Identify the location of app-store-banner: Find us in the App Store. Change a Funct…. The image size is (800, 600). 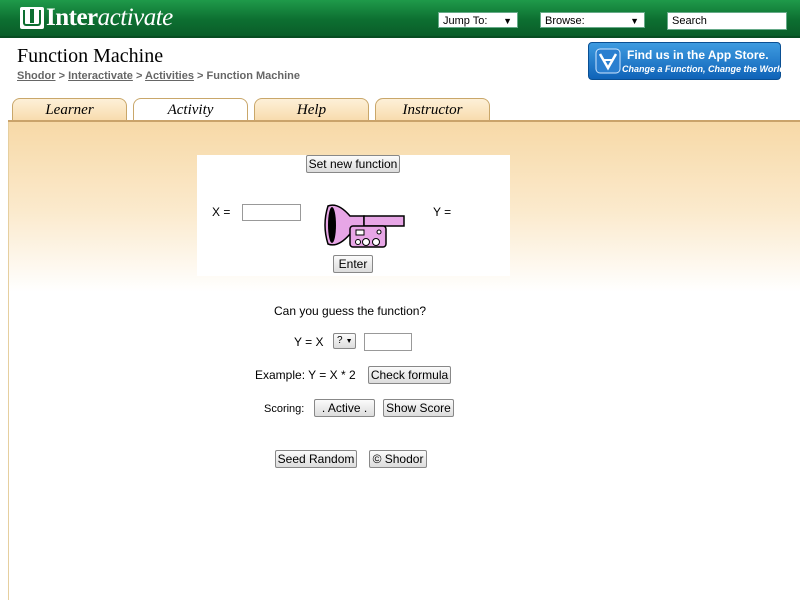
(686, 61).